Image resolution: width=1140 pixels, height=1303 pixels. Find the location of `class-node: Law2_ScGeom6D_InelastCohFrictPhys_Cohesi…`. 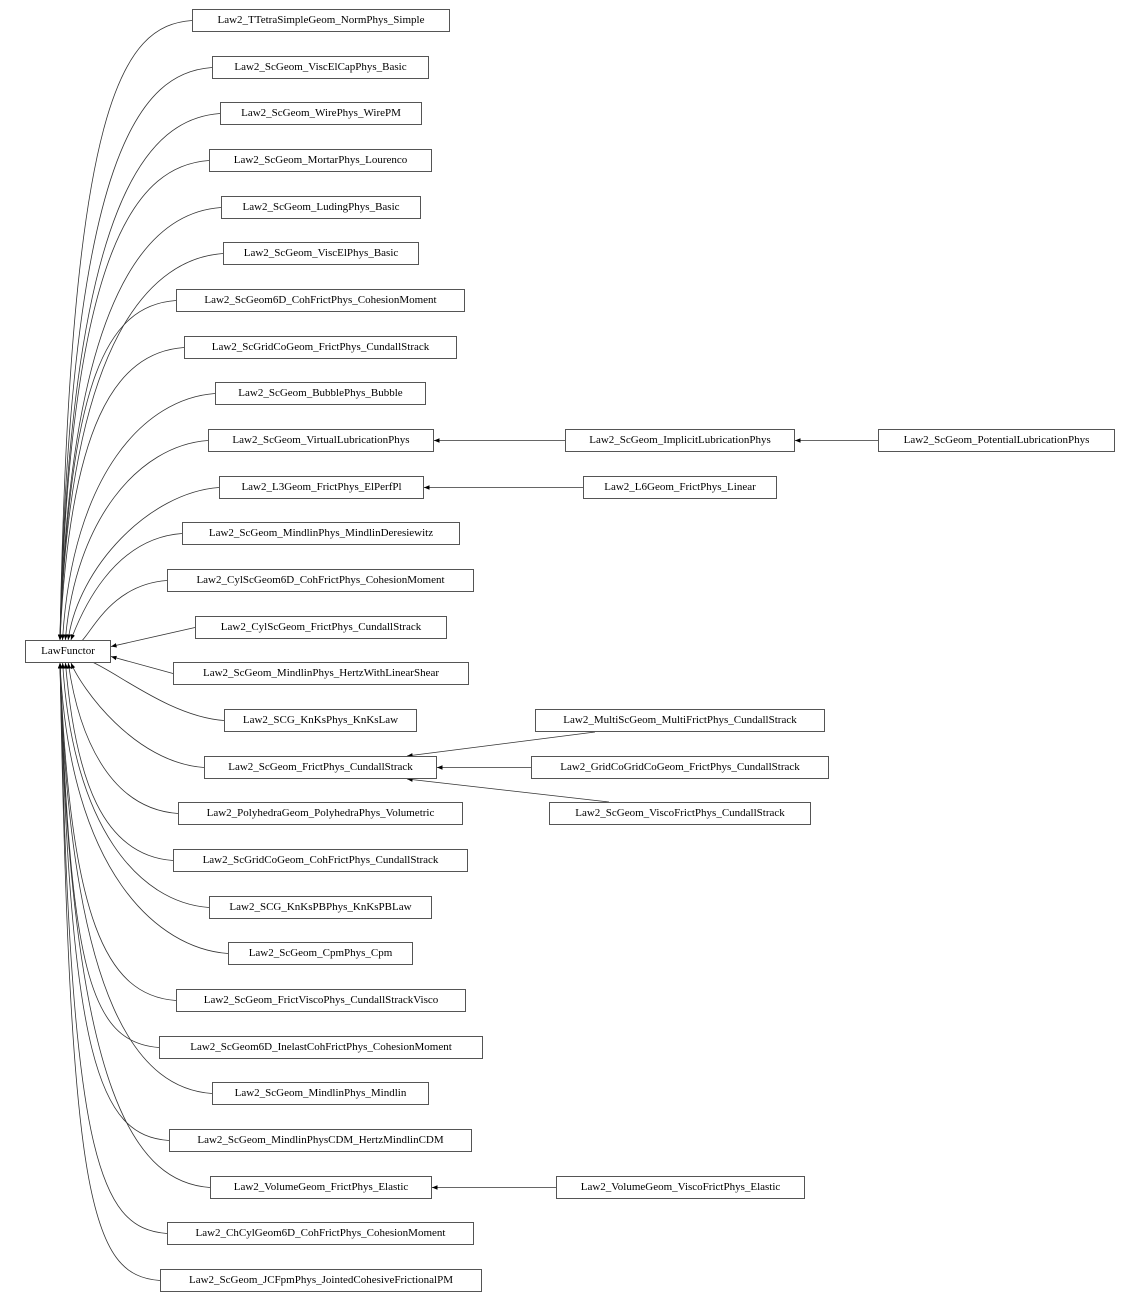

class-node: Law2_ScGeom6D_InelastCohFrictPhys_Cohesi… is located at coordinates (321, 1047).